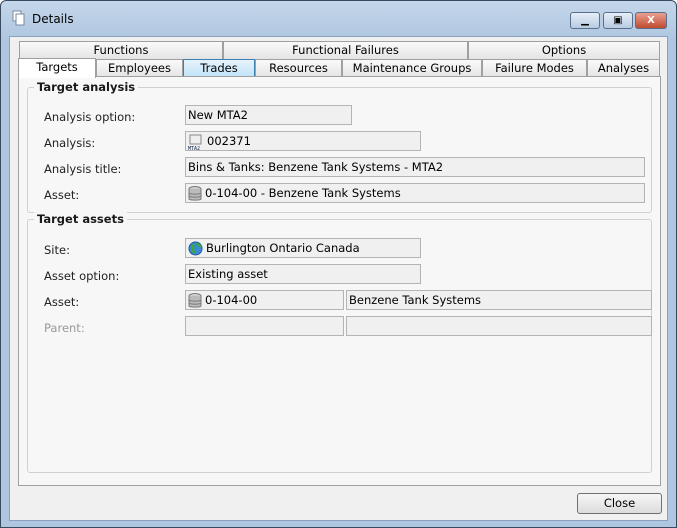  I want to click on maximize-button: ▣, so click(618, 20).